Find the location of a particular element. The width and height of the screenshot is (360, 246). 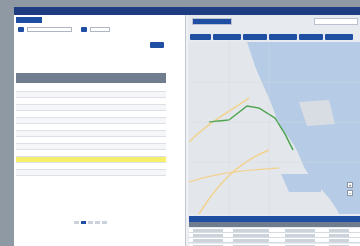

zoom-out-button: − is located at coordinates (350, 193).